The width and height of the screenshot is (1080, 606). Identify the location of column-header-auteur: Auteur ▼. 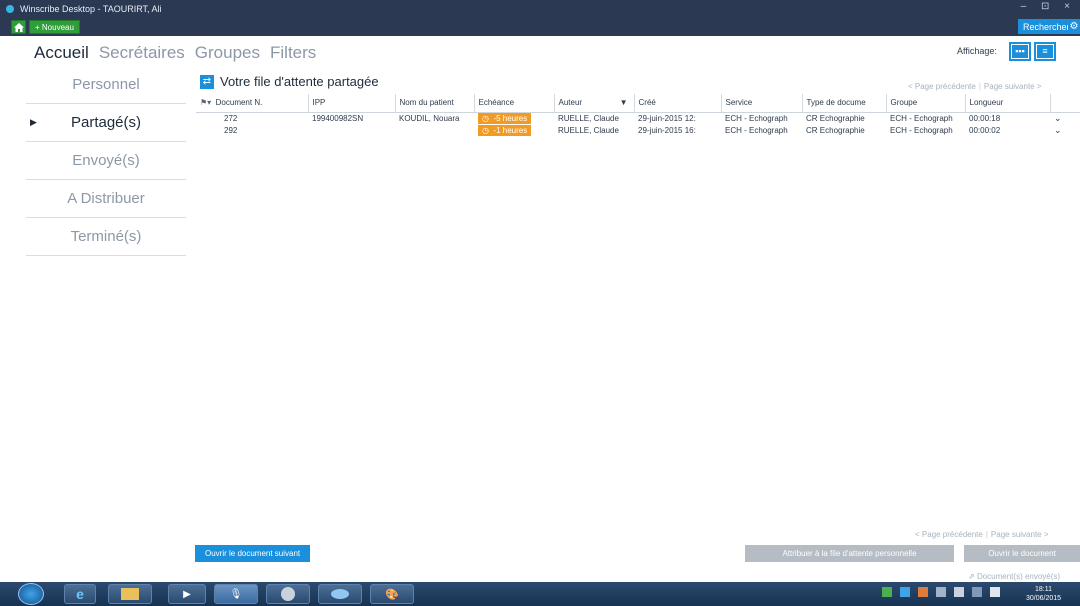
(594, 103).